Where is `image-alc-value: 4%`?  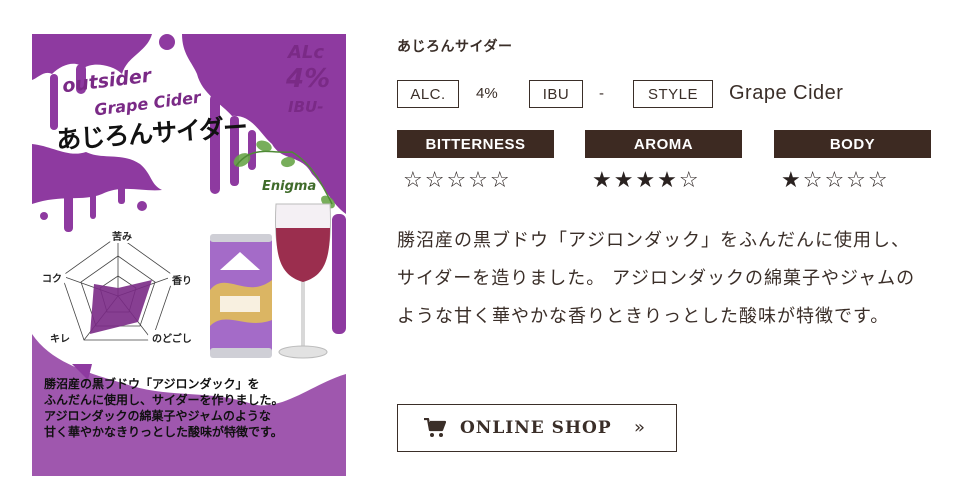 image-alc-value: 4% is located at coordinates (308, 79).